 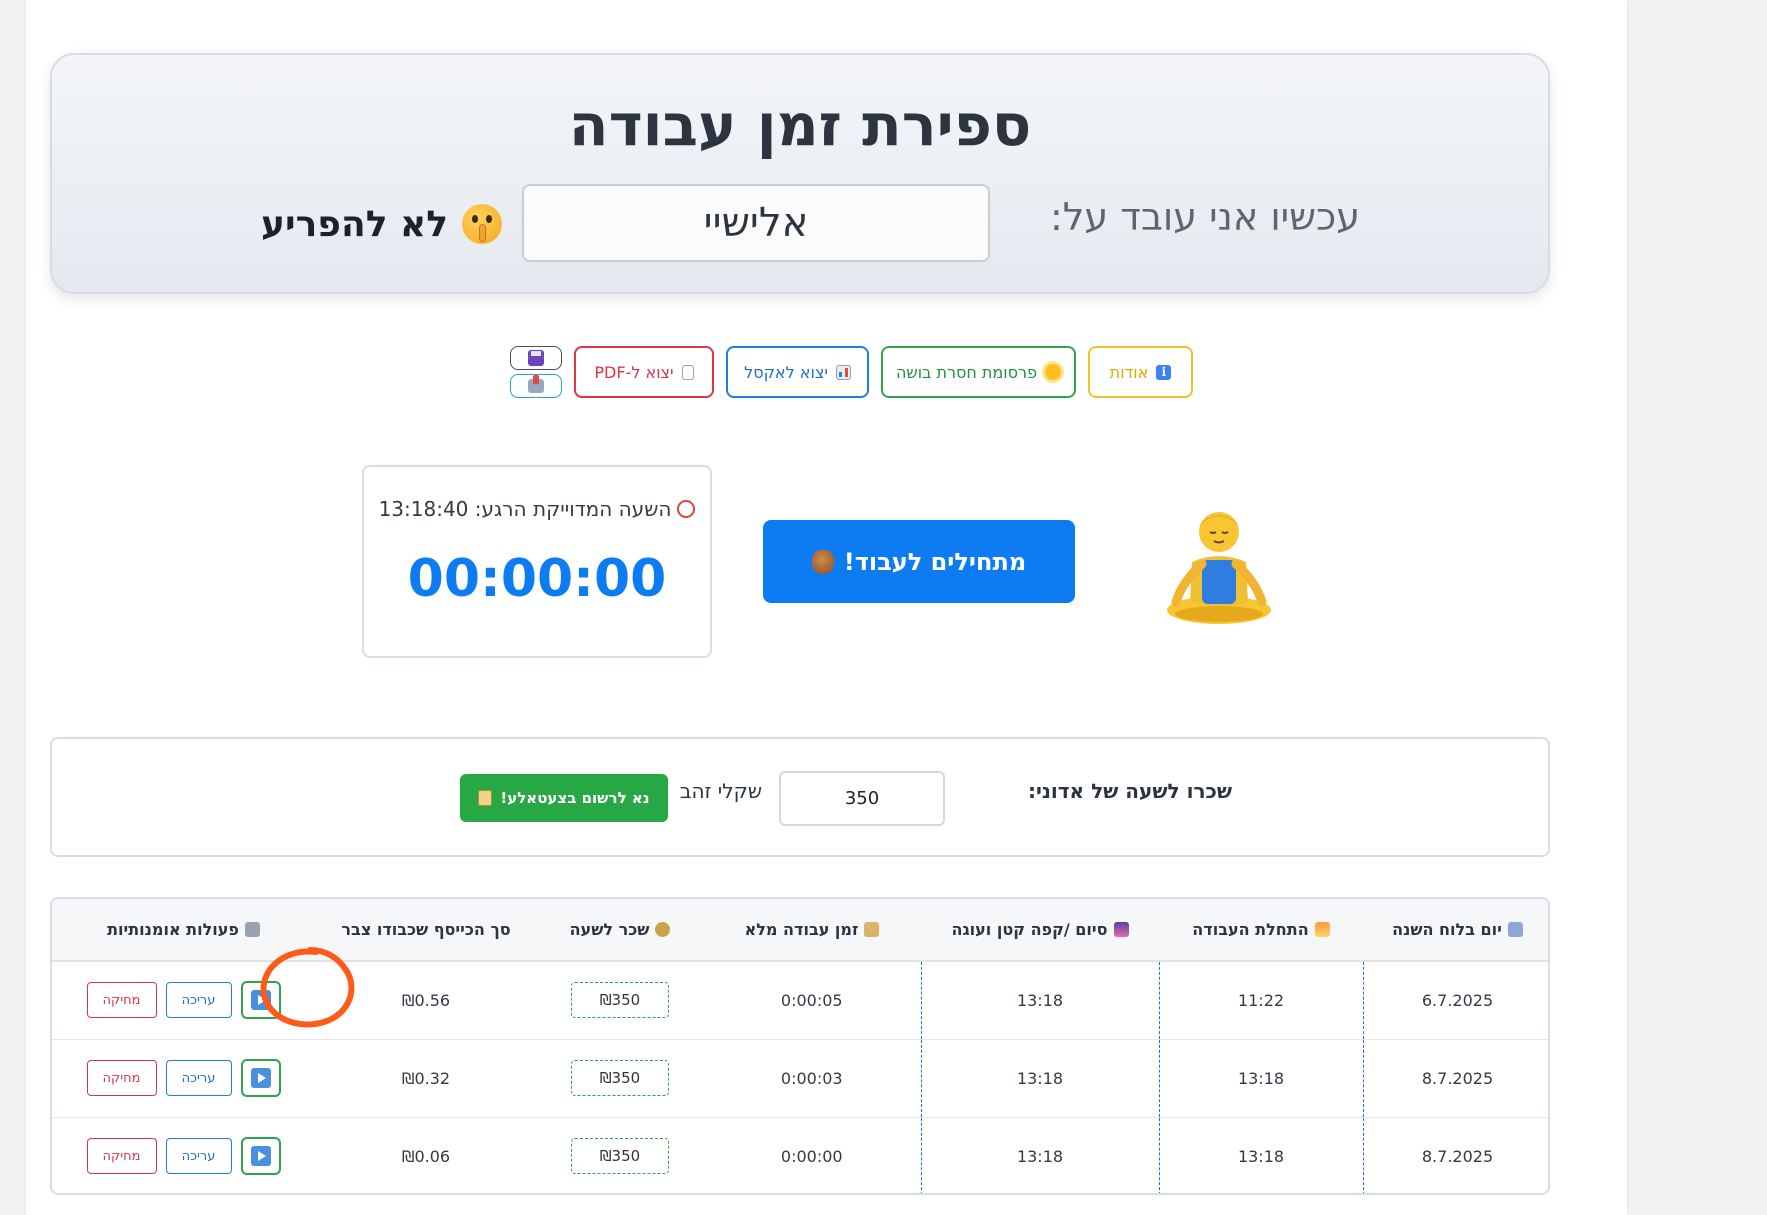 What do you see at coordinates (426, 929) in the screenshot?
I see `col-total: סך הכייסף שכבודו צבר` at bounding box center [426, 929].